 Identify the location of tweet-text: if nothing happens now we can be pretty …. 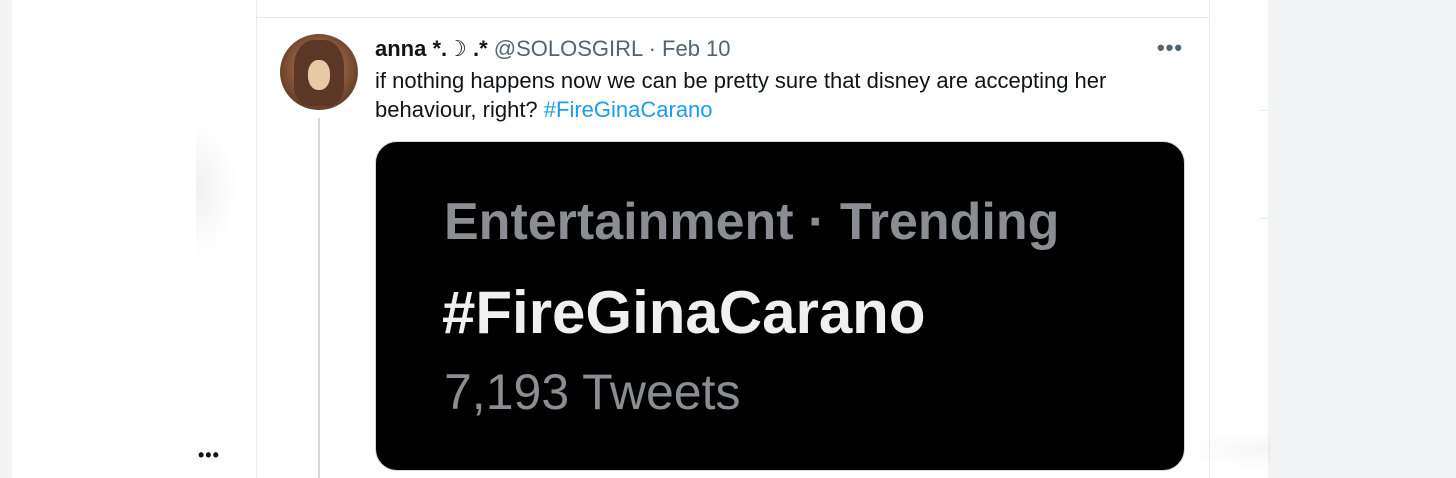
(775, 95).